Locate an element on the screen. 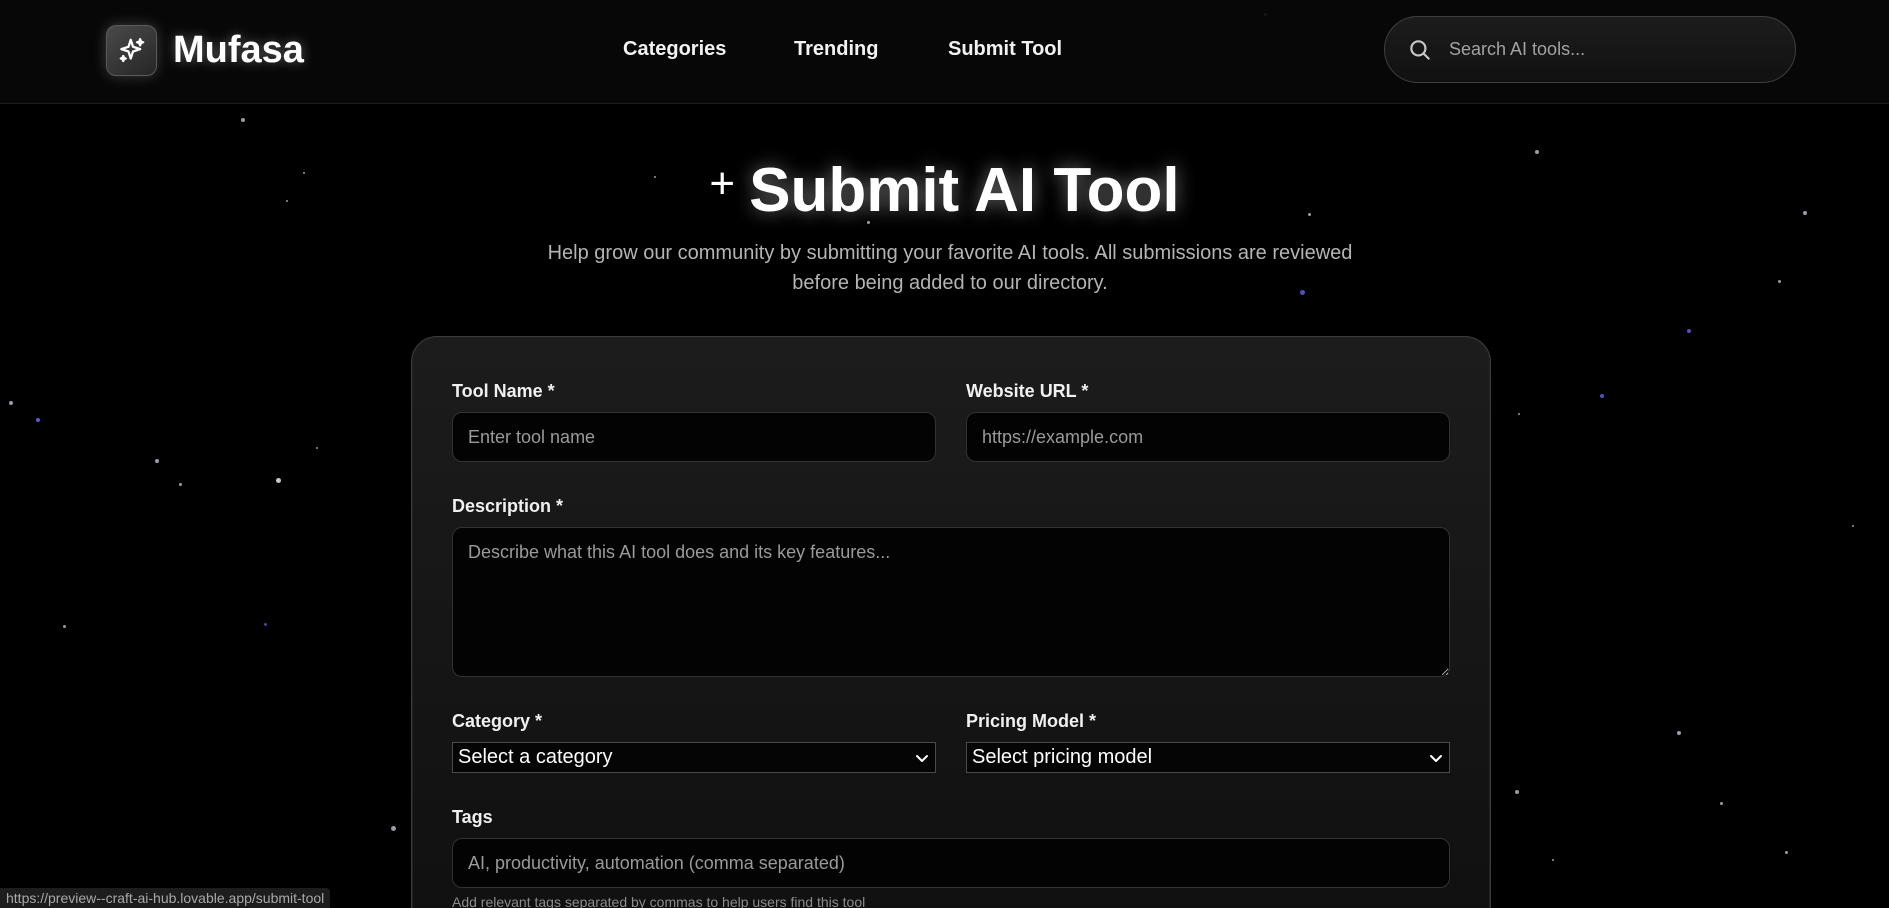 Image resolution: width=1889 pixels, height=908 pixels. category-select-value: Select a category is located at coordinates (535, 757).